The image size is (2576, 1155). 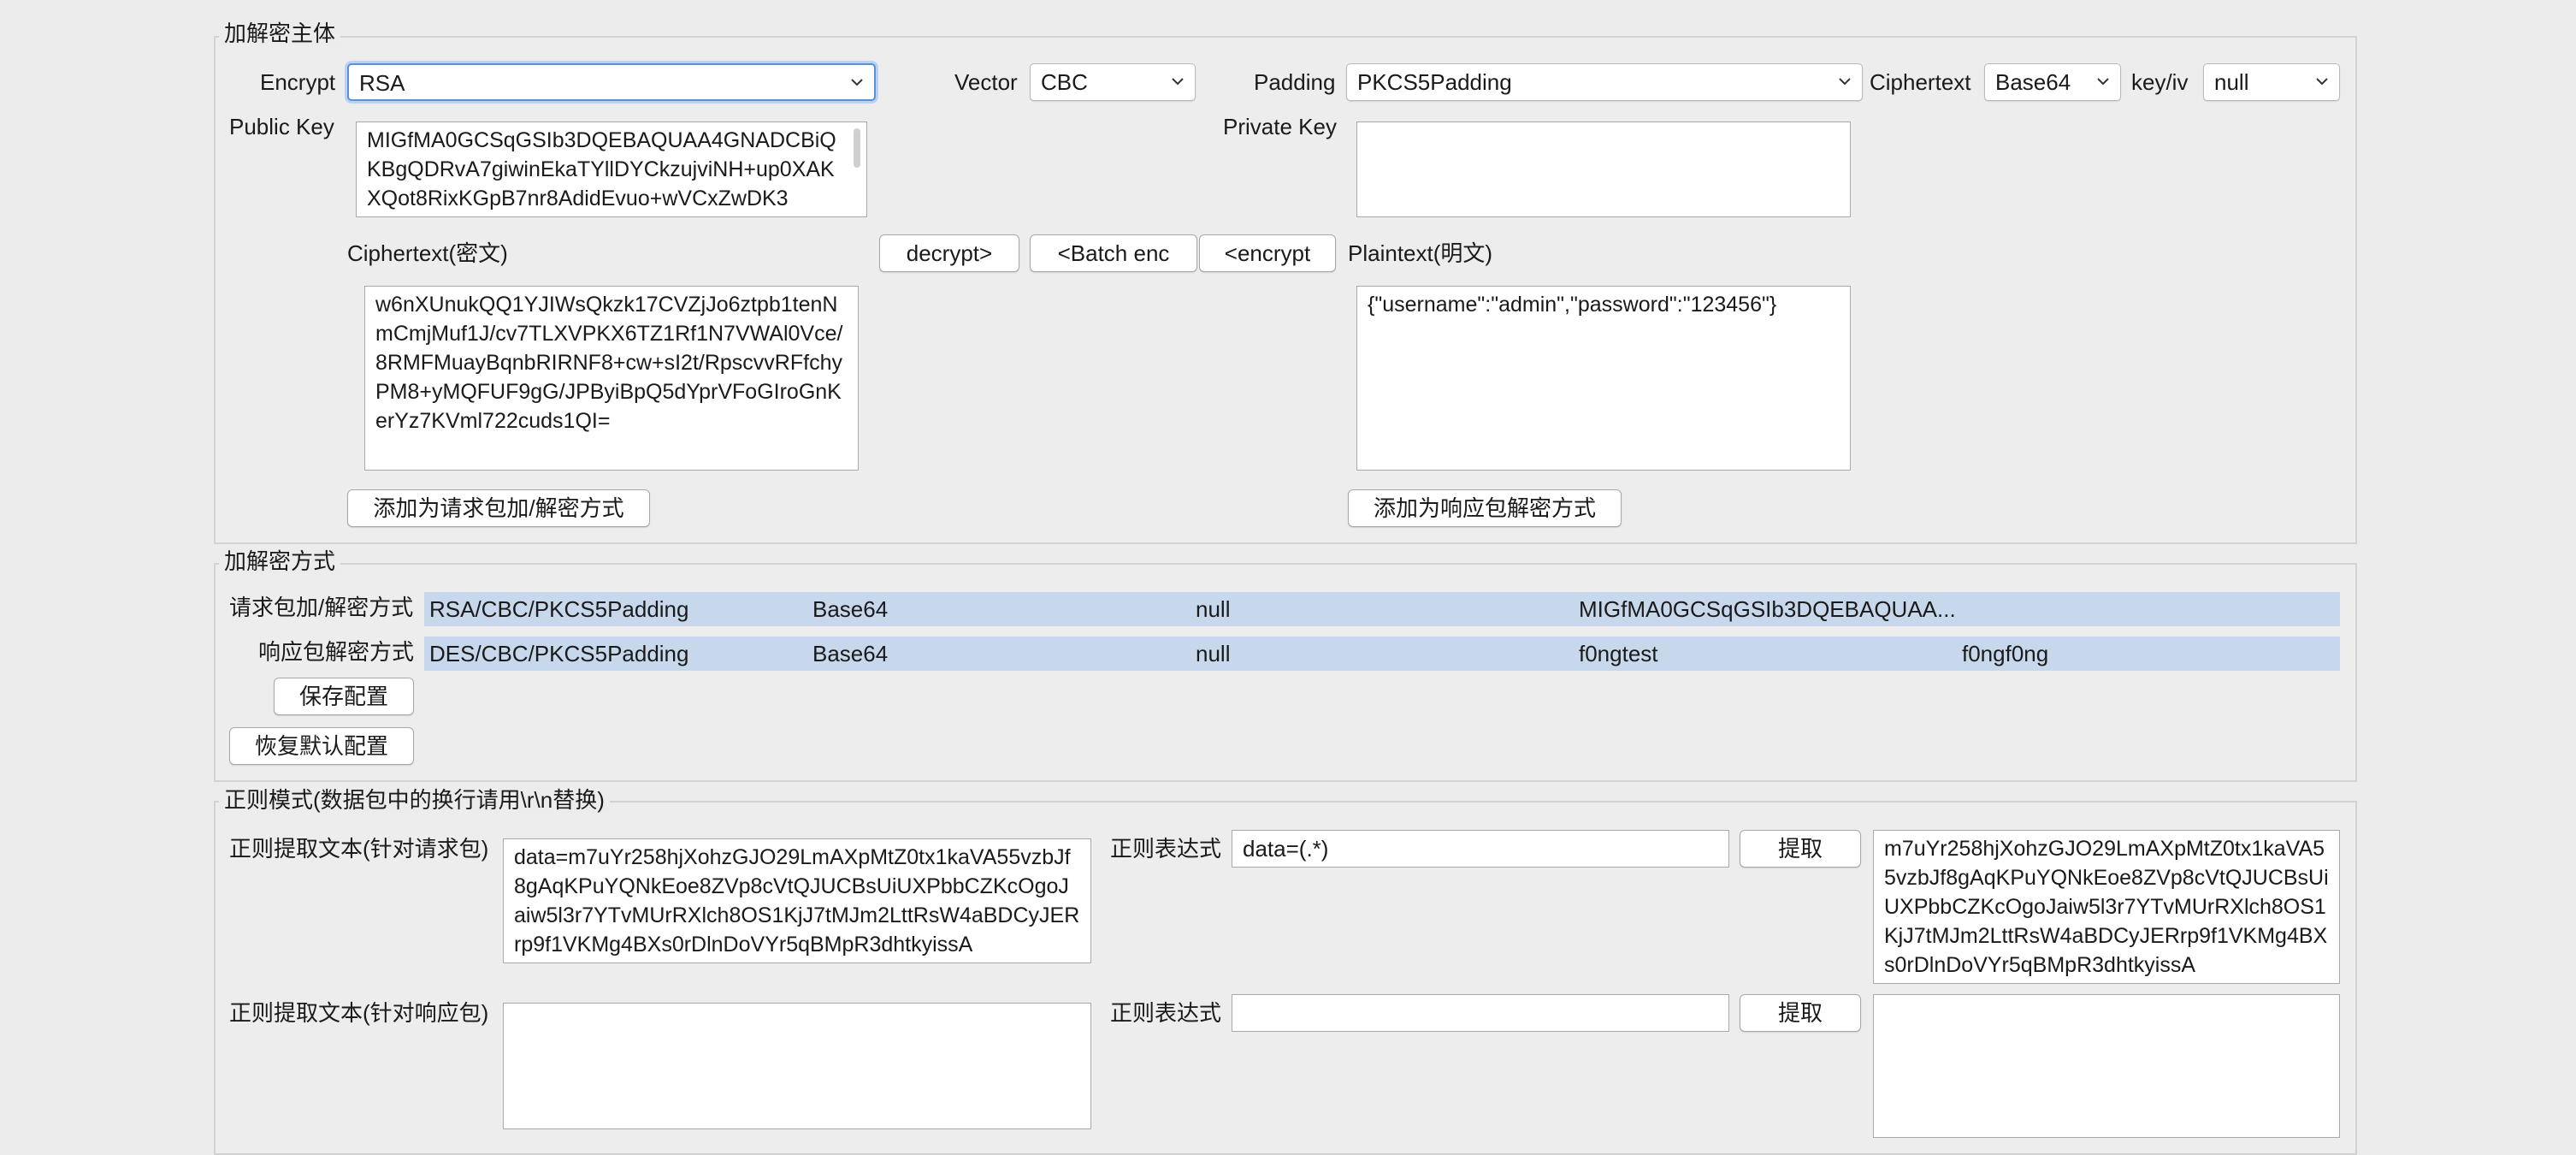 I want to click on decrypt-button: decrypt>, so click(x=949, y=253).